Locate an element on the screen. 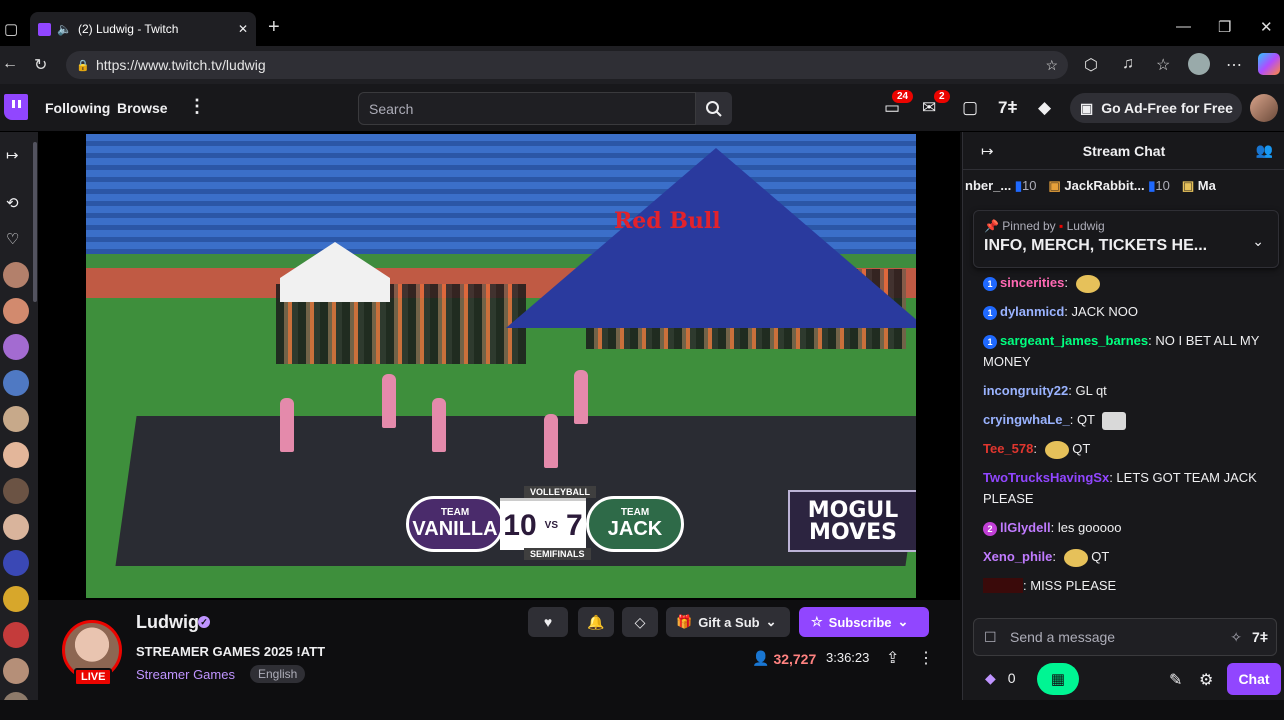 The height and width of the screenshot is (720, 1284). chat-bubble-icon: ▢ is located at coordinates (970, 108).